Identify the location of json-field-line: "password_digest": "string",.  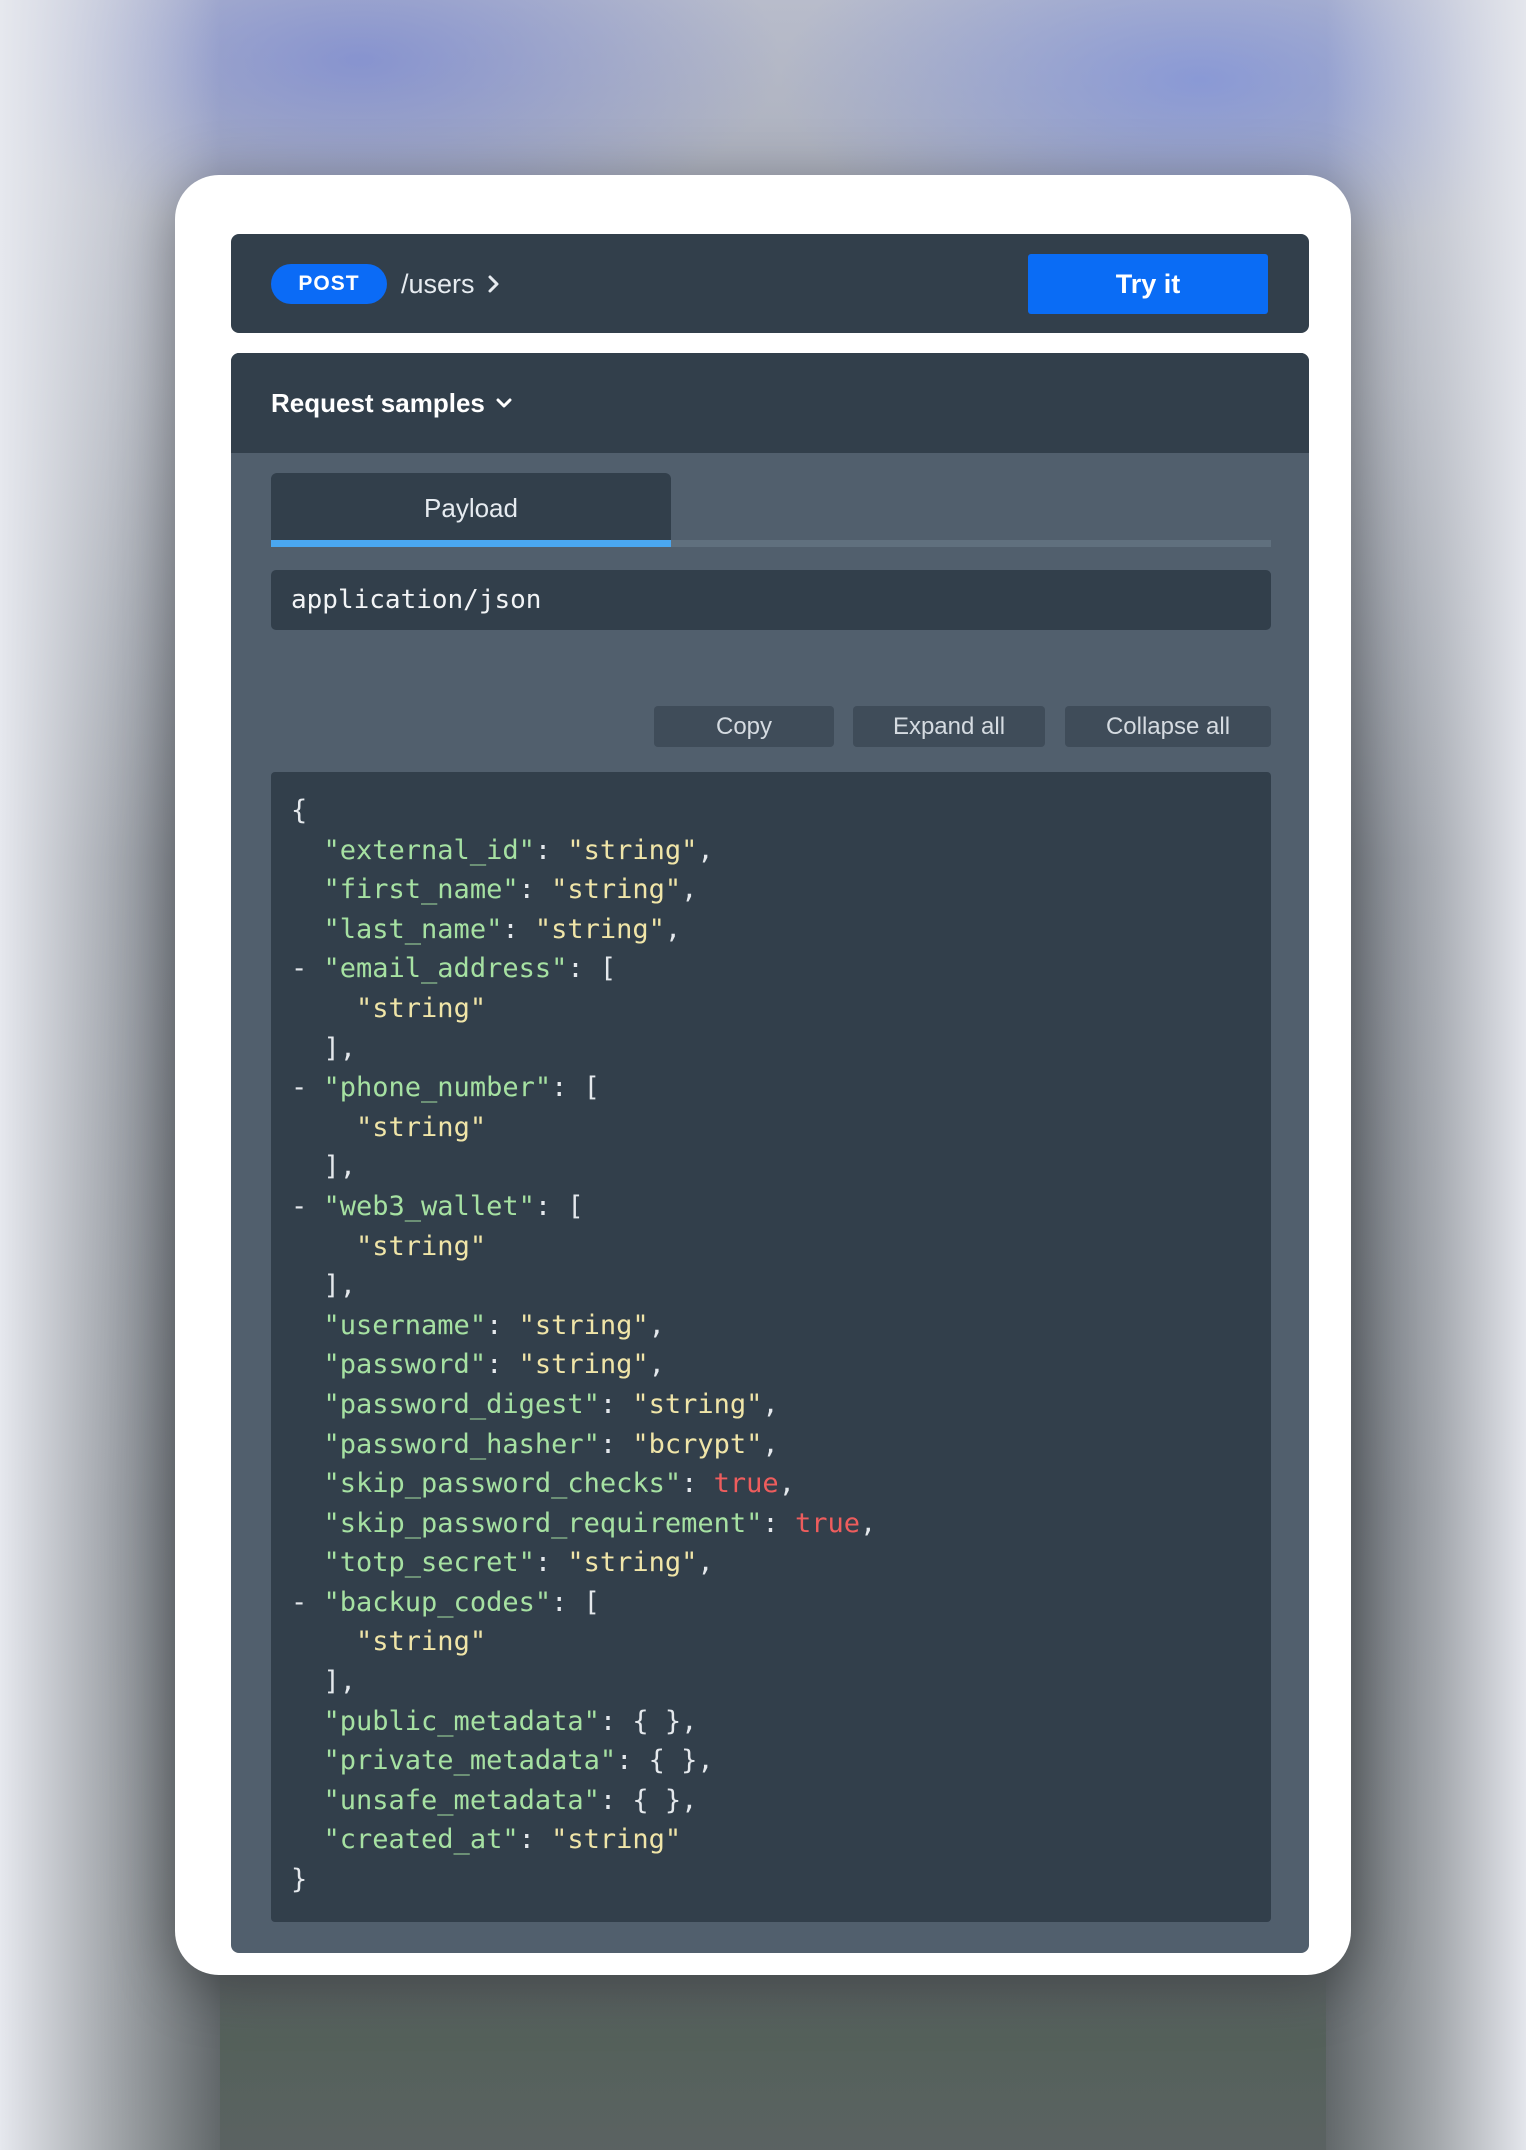
(781, 1405).